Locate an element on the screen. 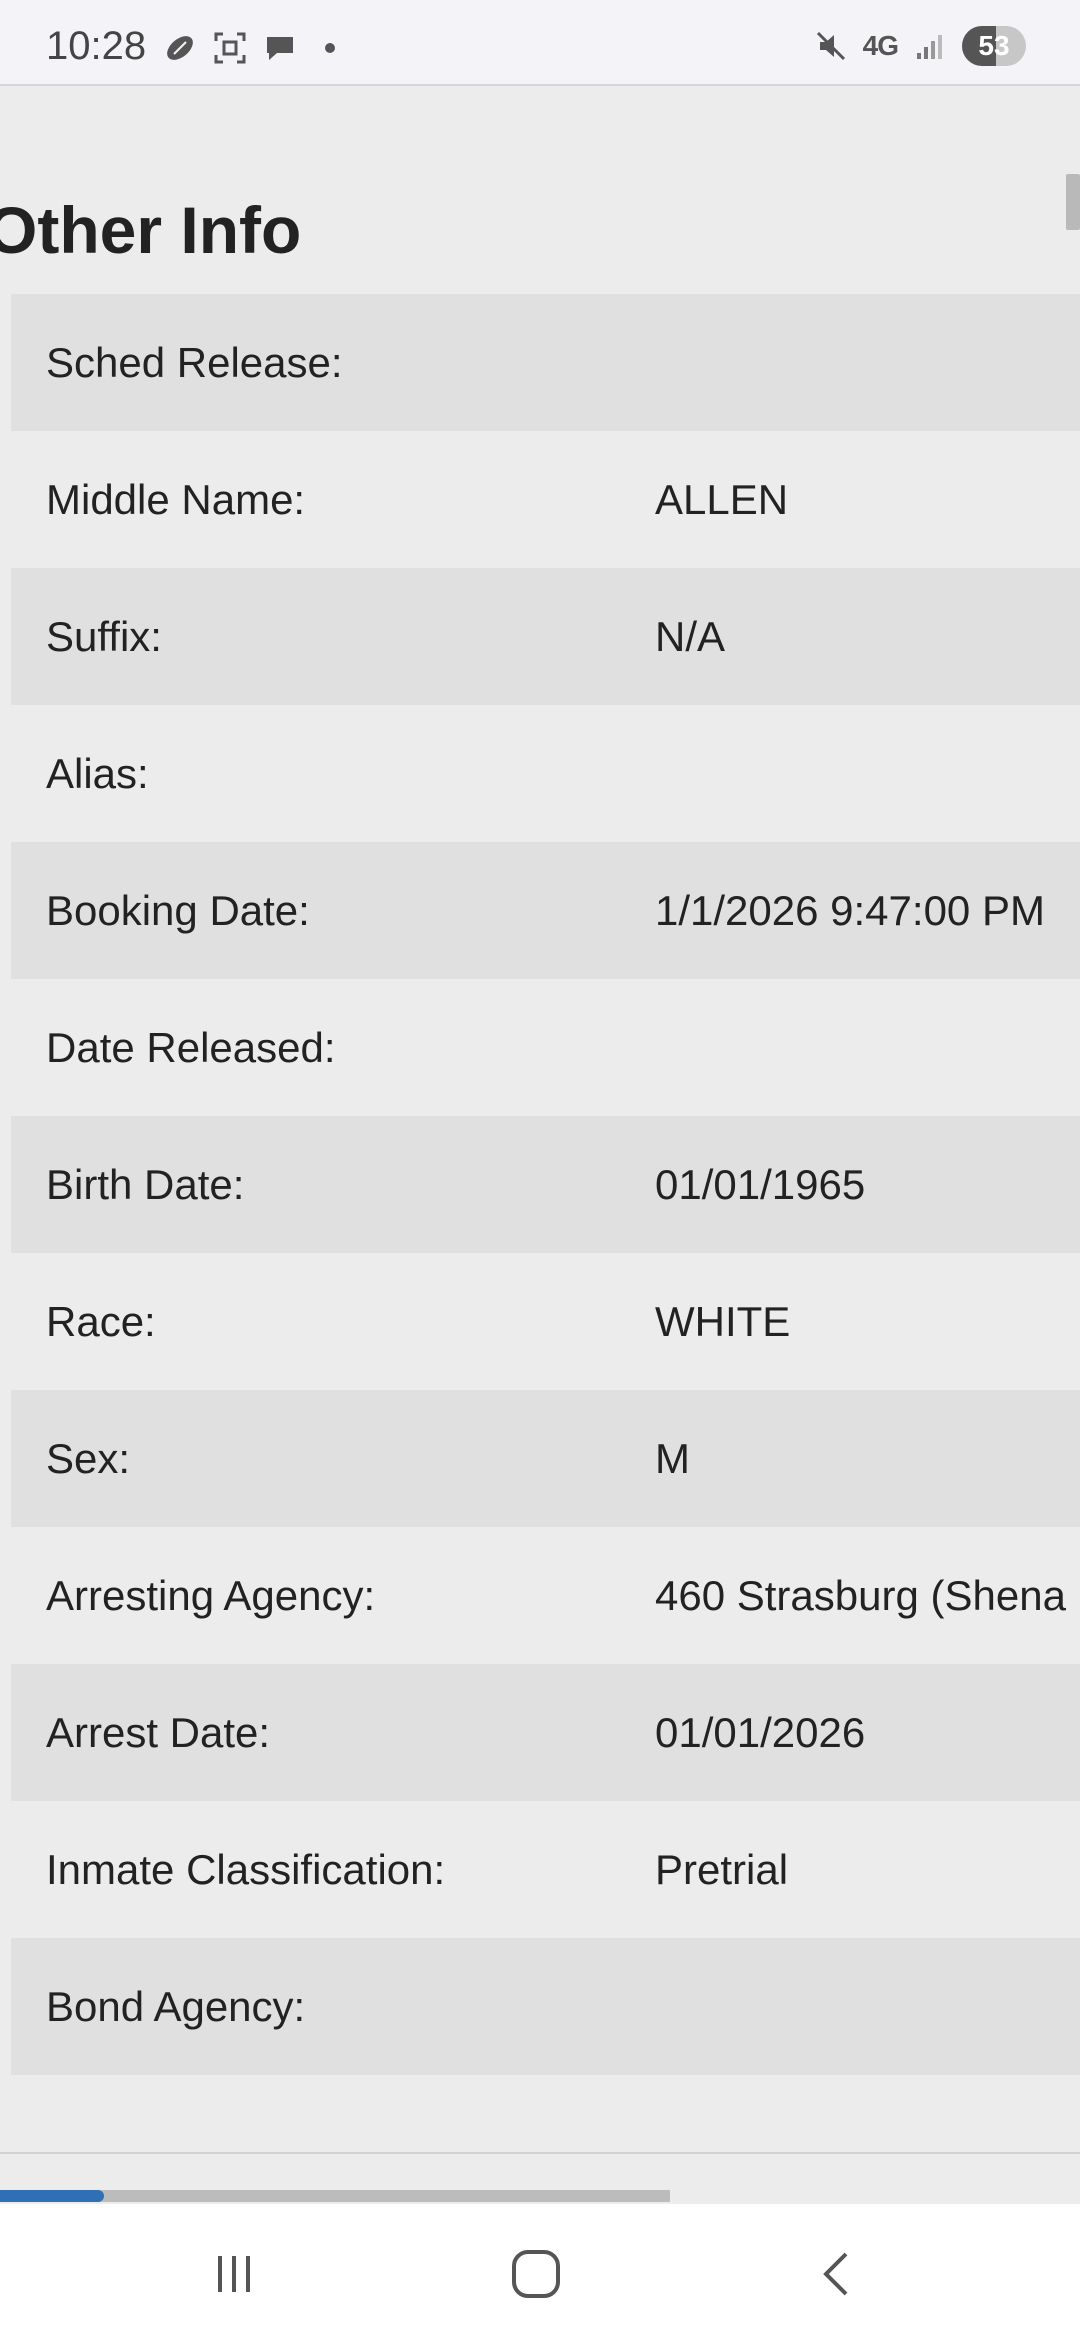  row-label: Race: is located at coordinates (101, 1321).